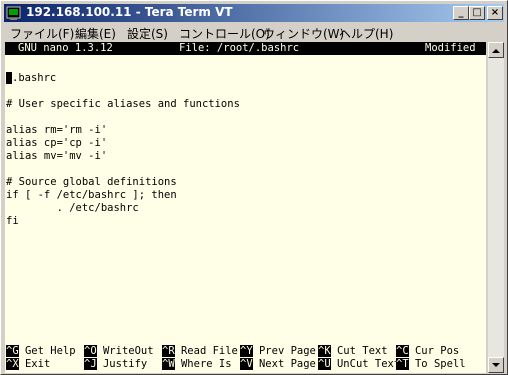 This screenshot has height=375, width=508. I want to click on shortcut-prev-page: ^Y Prev Page, so click(278, 351).